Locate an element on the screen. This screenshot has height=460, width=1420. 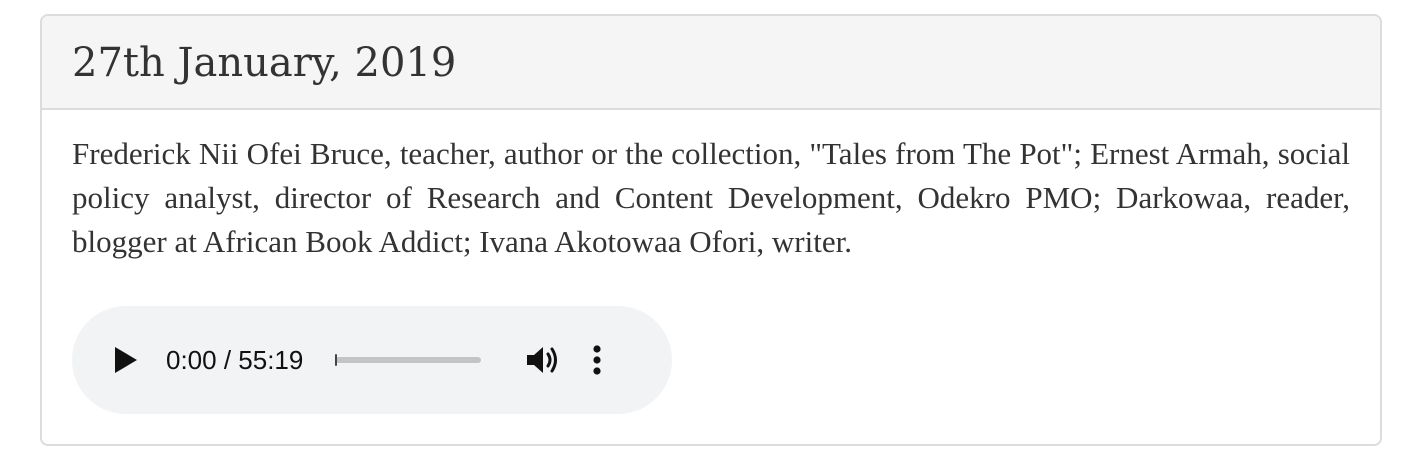
more-options-button is located at coordinates (597, 360).